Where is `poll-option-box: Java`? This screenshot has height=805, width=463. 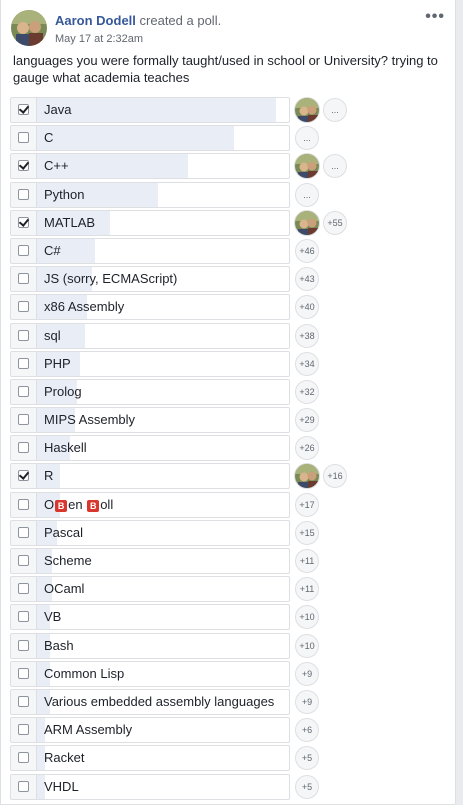
poll-option-box: Java is located at coordinates (150, 110).